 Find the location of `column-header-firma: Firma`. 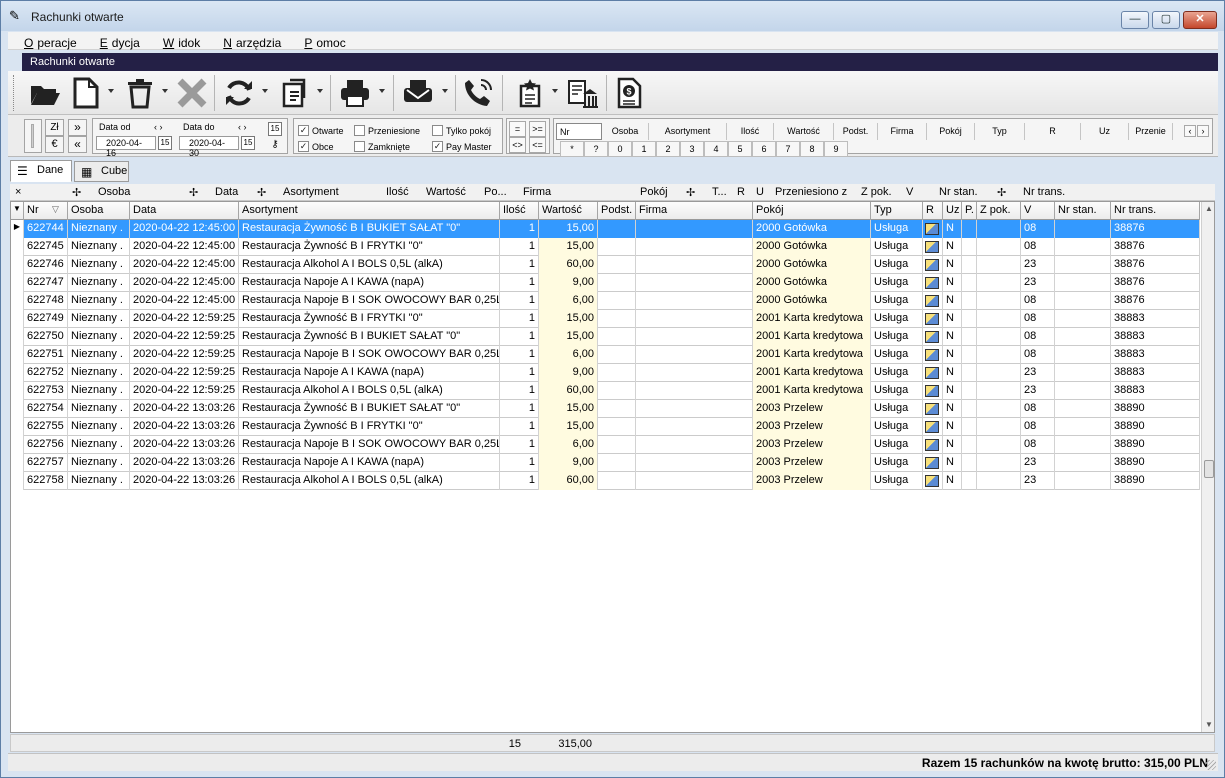

column-header-firma: Firma is located at coordinates (694, 211).